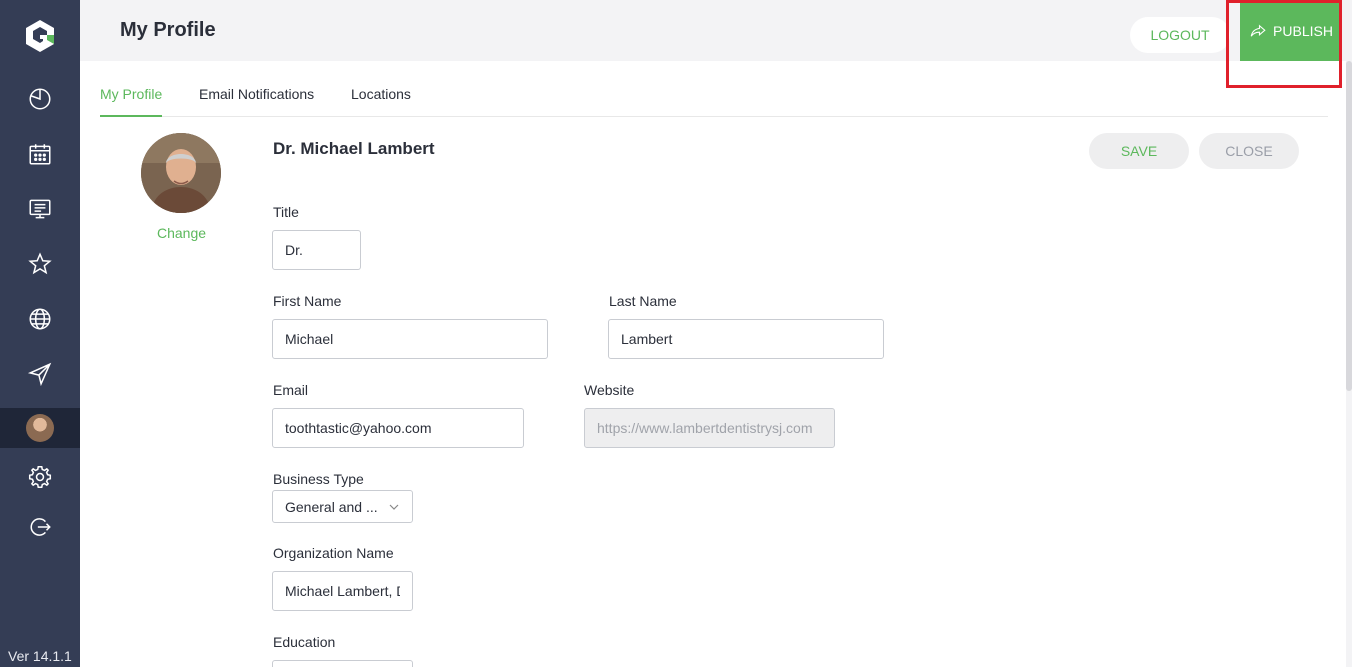  What do you see at coordinates (168, 30) in the screenshot?
I see `page-title: My Profile` at bounding box center [168, 30].